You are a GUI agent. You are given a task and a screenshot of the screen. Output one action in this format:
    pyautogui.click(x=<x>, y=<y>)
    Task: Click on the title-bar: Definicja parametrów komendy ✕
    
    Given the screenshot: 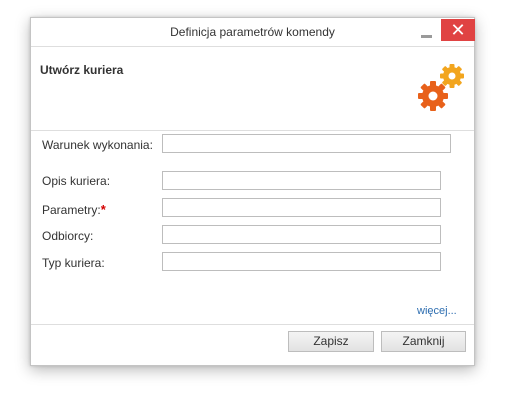 What is the action you would take?
    pyautogui.click(x=253, y=32)
    